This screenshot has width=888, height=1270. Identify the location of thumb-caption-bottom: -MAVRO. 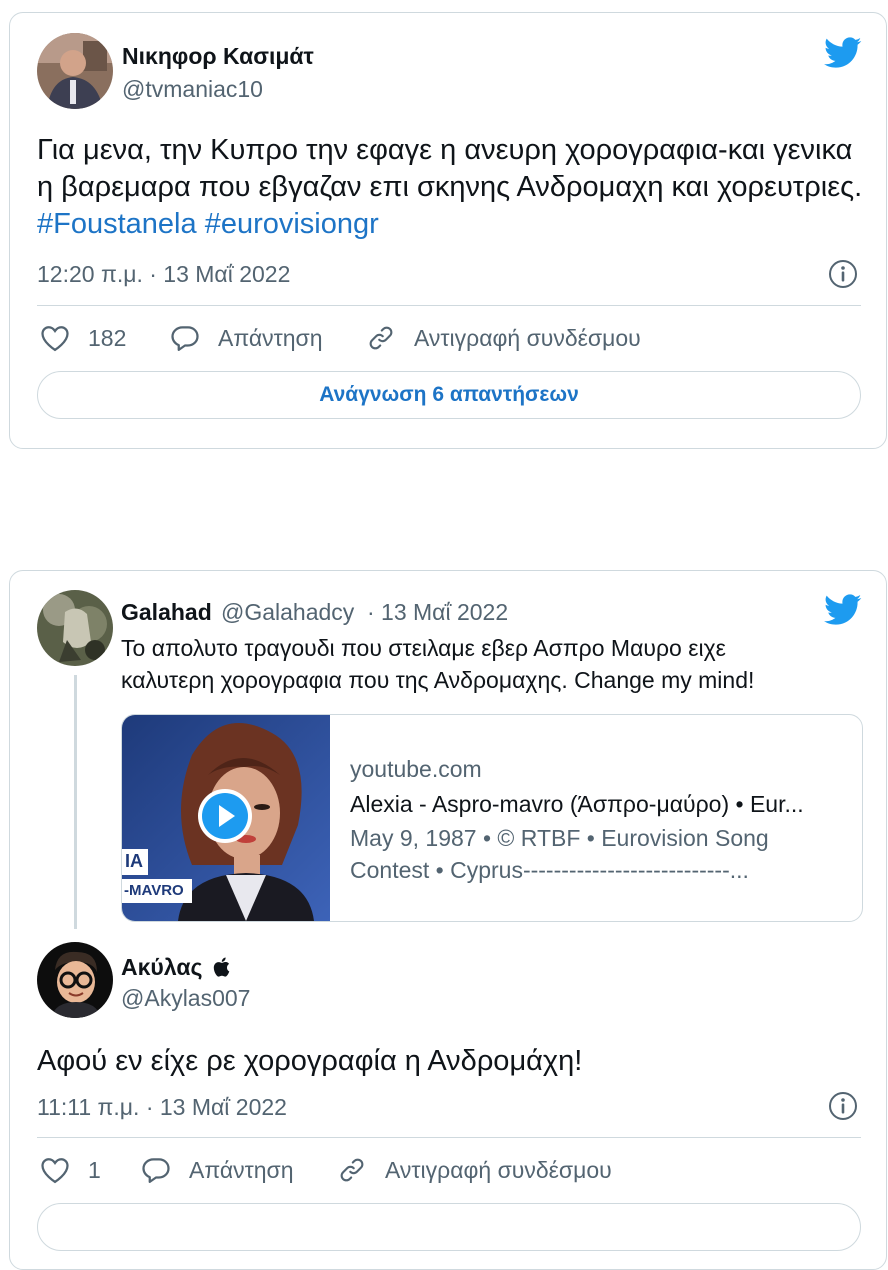
(154, 890).